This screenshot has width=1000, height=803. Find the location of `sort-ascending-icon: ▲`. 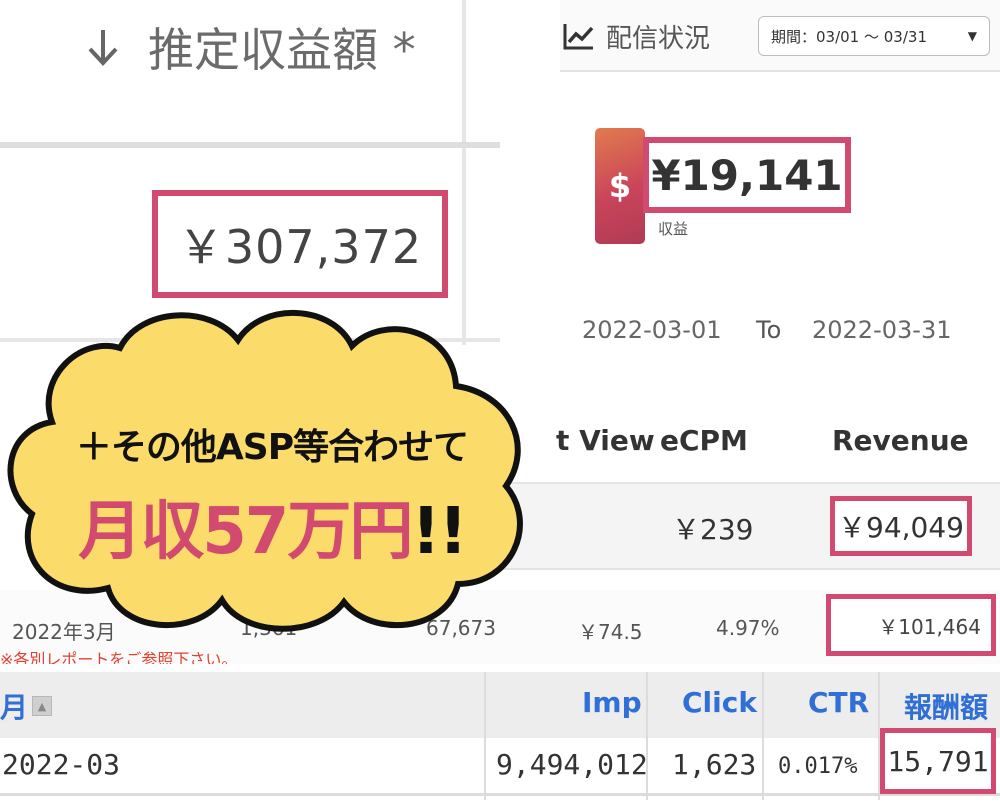

sort-ascending-icon: ▲ is located at coordinates (42, 706).